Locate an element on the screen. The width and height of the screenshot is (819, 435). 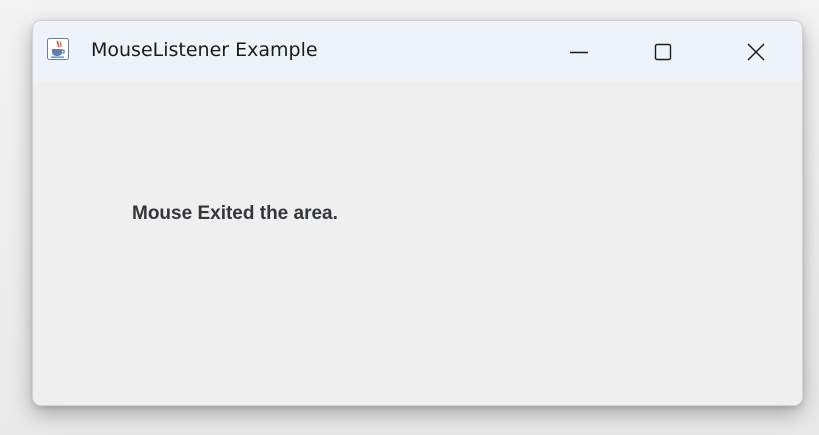
maximize-button is located at coordinates (663, 51).